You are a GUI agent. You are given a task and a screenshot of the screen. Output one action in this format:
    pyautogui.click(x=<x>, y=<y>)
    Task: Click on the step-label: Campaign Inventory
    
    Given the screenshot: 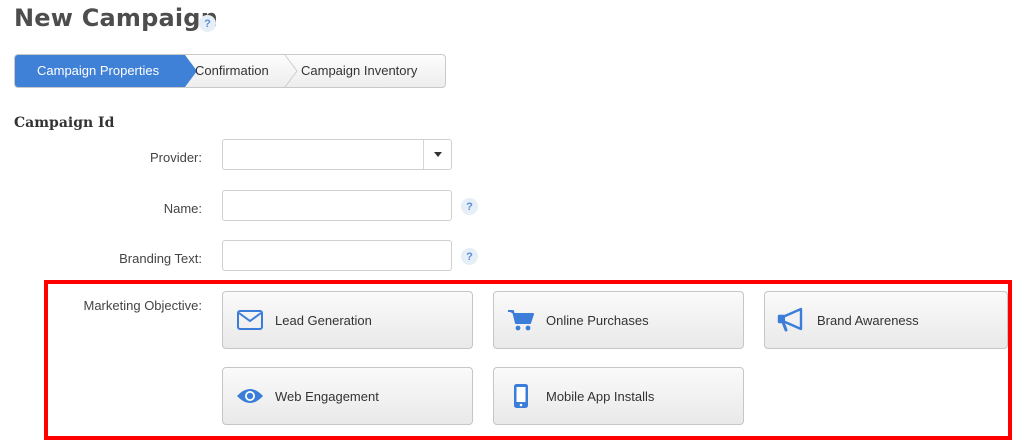 What is the action you would take?
    pyautogui.click(x=359, y=70)
    